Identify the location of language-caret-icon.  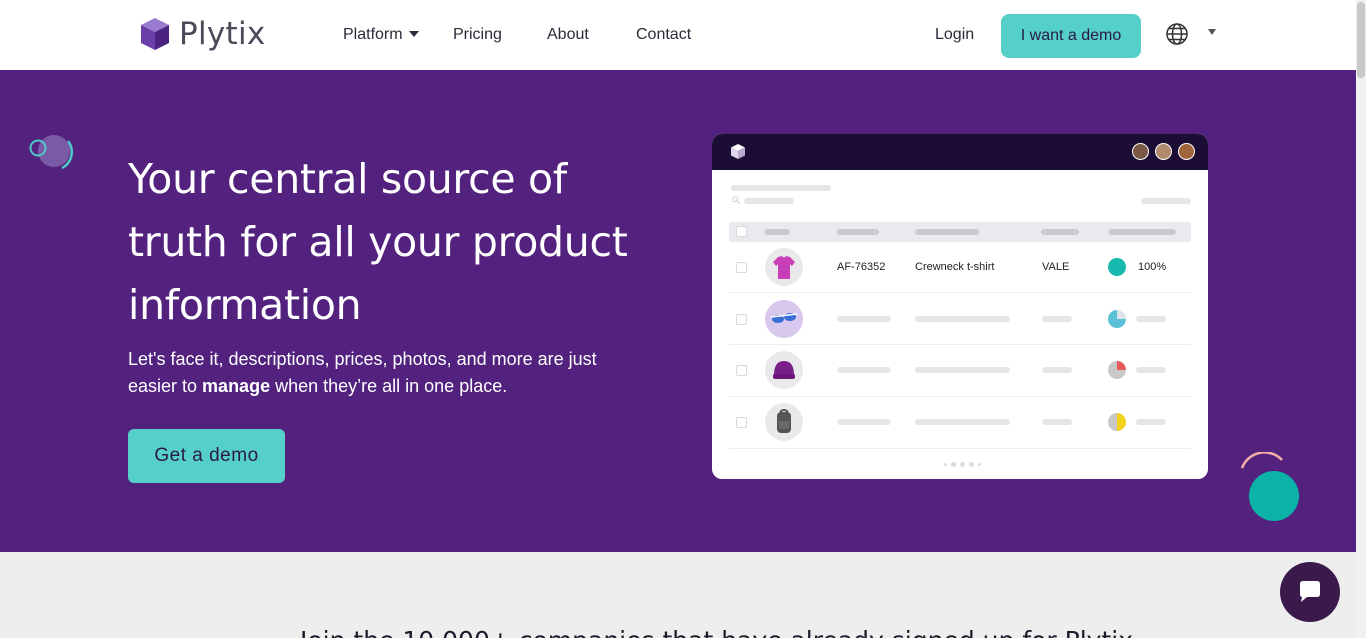
(1212, 32).